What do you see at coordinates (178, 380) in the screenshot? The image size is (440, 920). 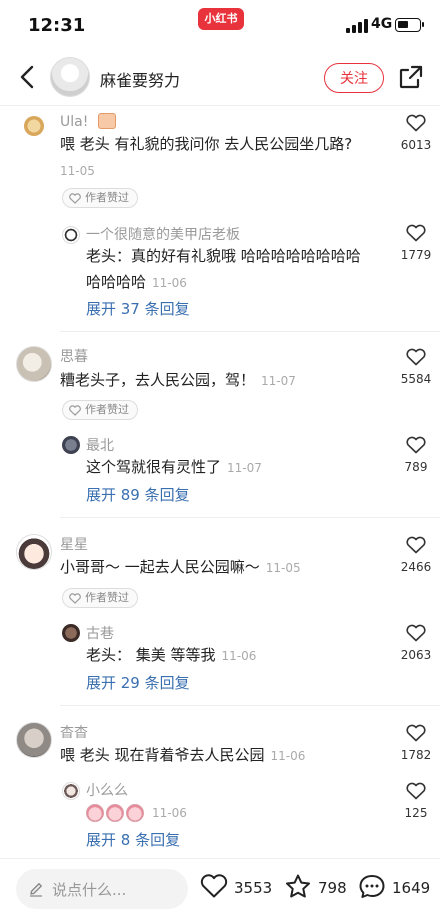 I see `comment-text: 糟老头子，去人民公园，驾！ 11-07` at bounding box center [178, 380].